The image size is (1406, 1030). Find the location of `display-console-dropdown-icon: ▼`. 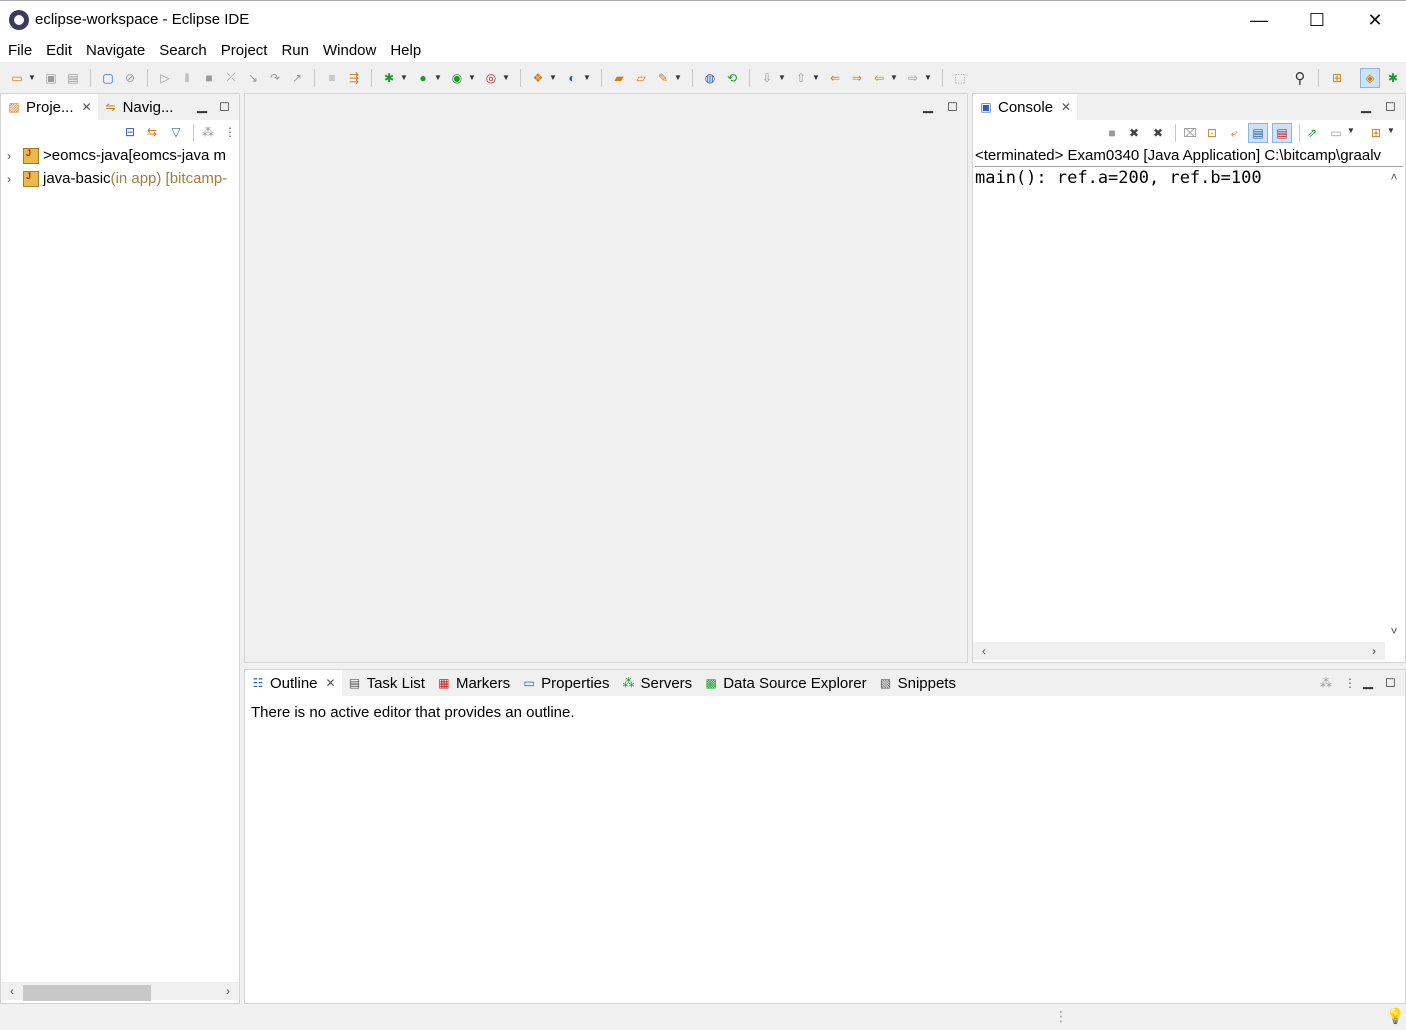

display-console-dropdown-icon: ▼ is located at coordinates (1351, 130).